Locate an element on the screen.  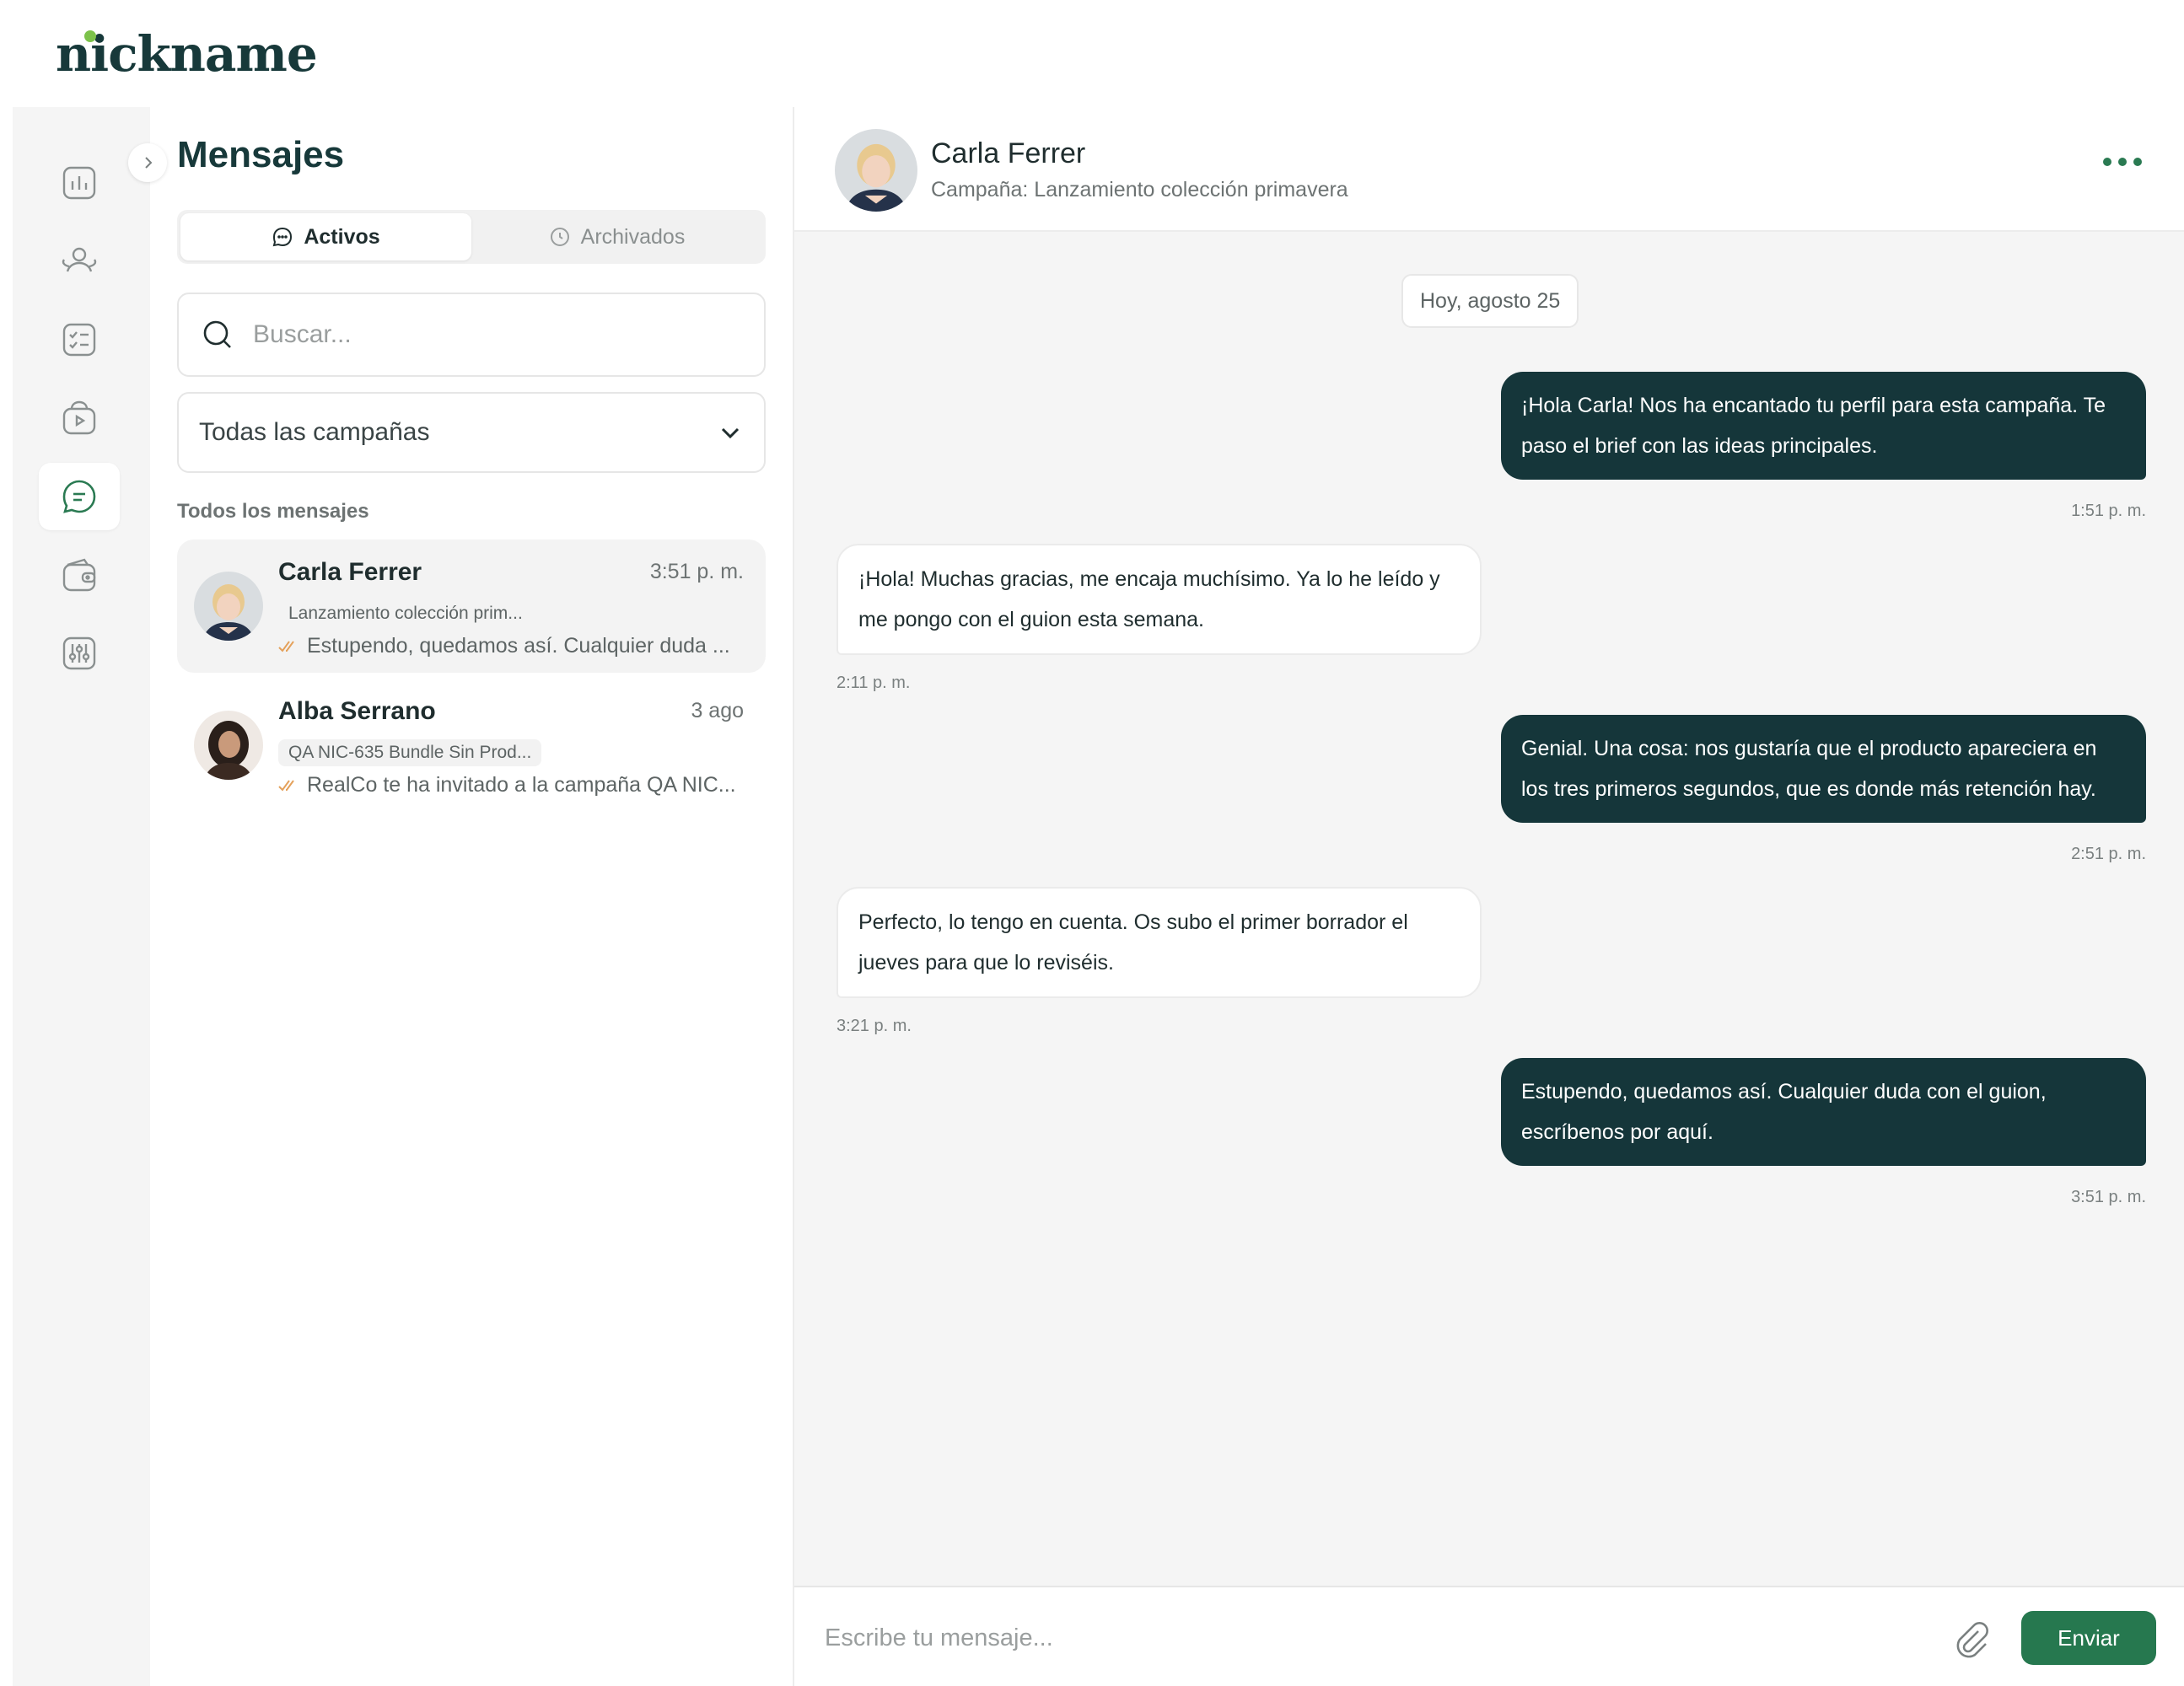
rail-item-tasks is located at coordinates (80, 339).